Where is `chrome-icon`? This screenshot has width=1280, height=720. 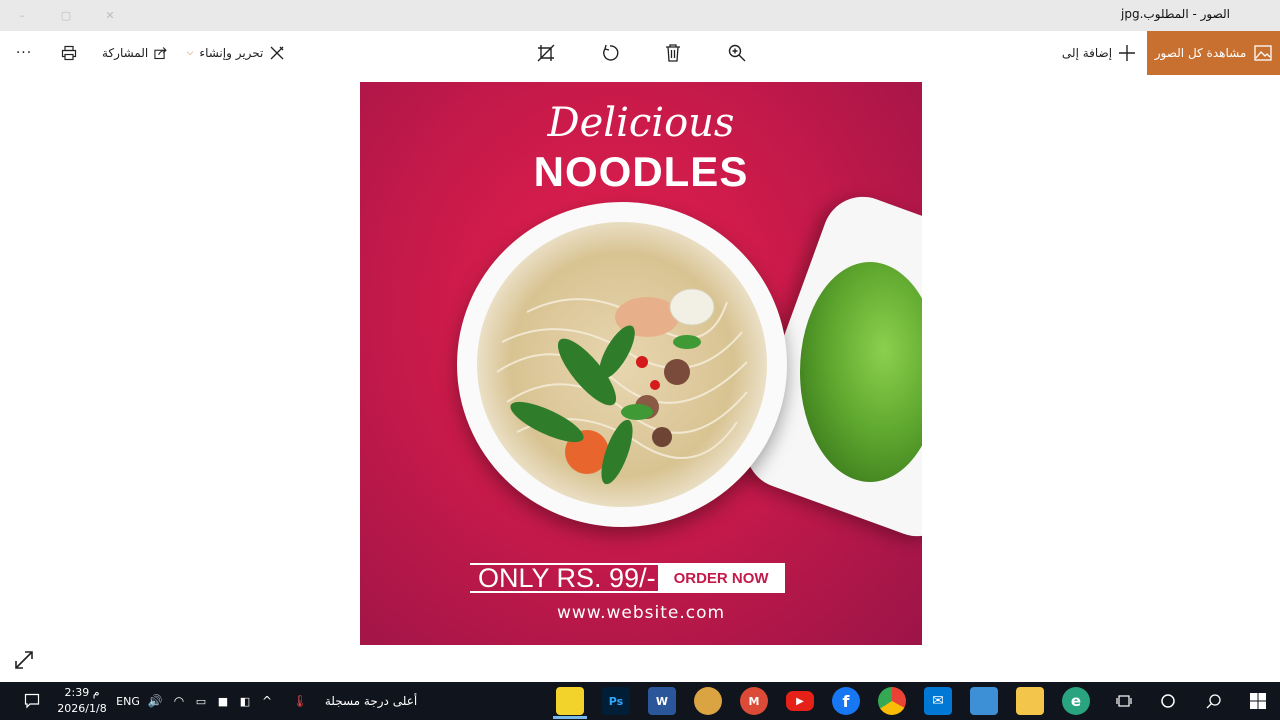
chrome-icon is located at coordinates (892, 701).